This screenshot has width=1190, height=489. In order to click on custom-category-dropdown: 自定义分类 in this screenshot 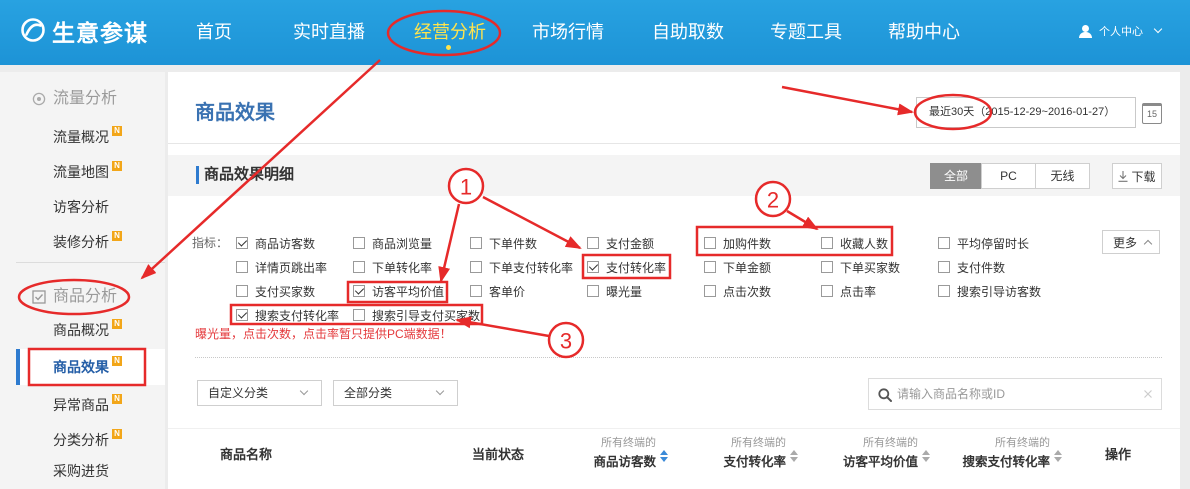, I will do `click(259, 393)`.